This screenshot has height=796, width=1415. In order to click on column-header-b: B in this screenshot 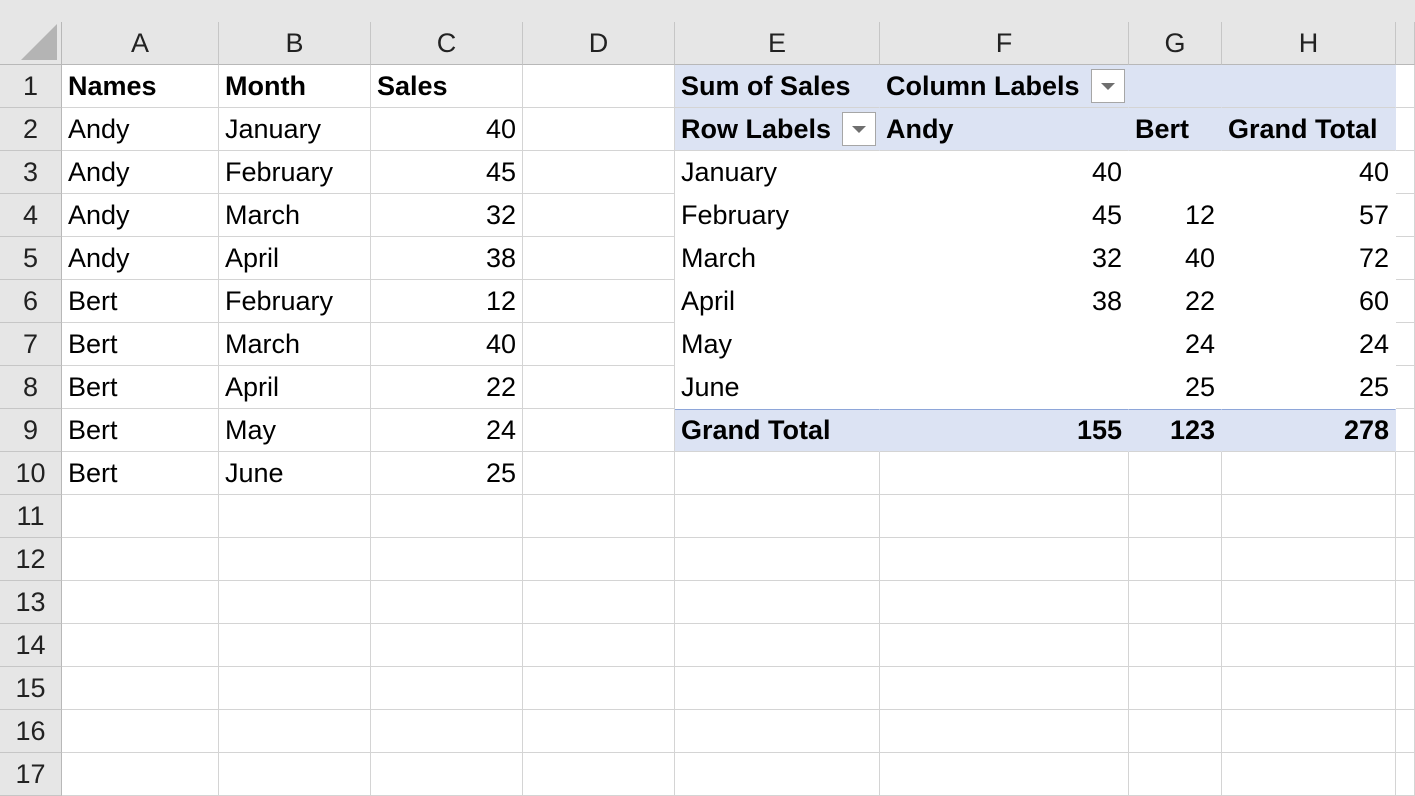, I will do `click(295, 43)`.